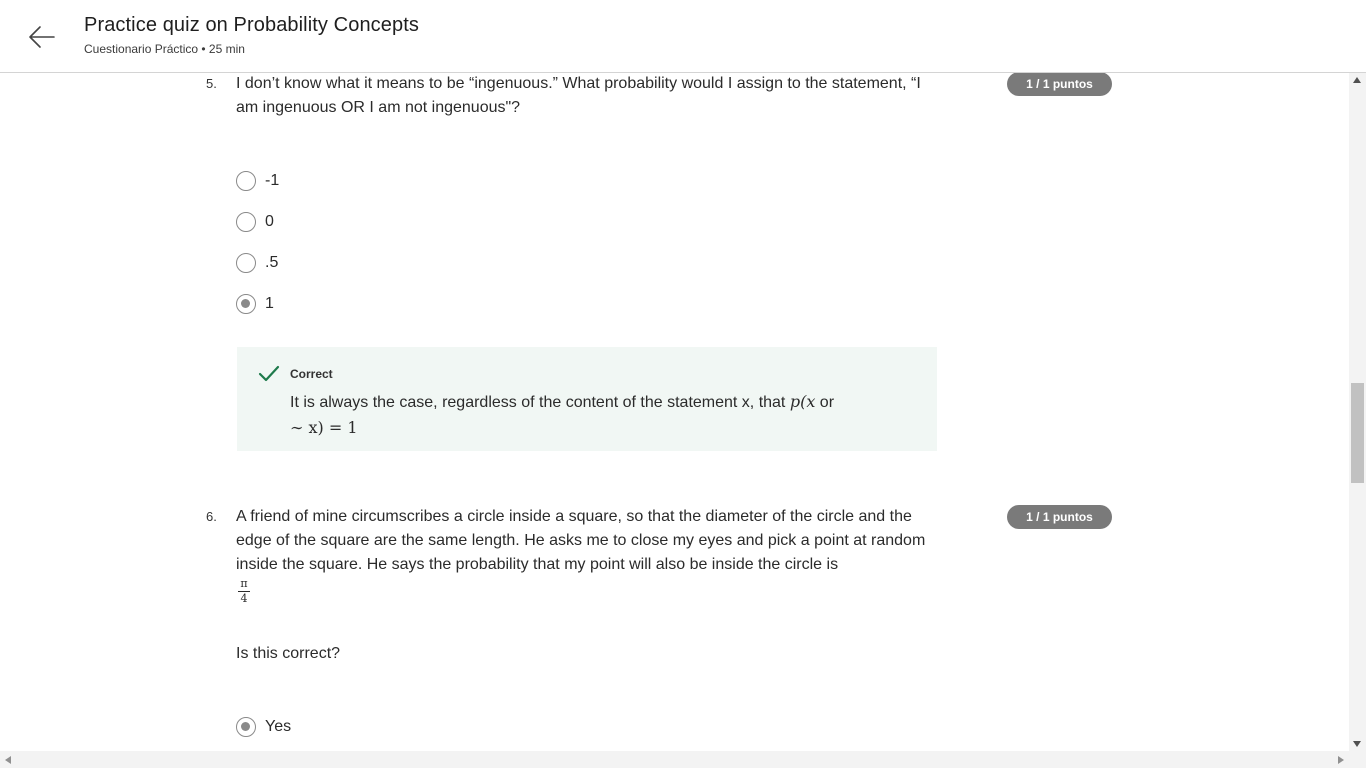 The image size is (1366, 768). Describe the element at coordinates (288, 653) in the screenshot. I see `question-prompt: Is this correct?` at that location.